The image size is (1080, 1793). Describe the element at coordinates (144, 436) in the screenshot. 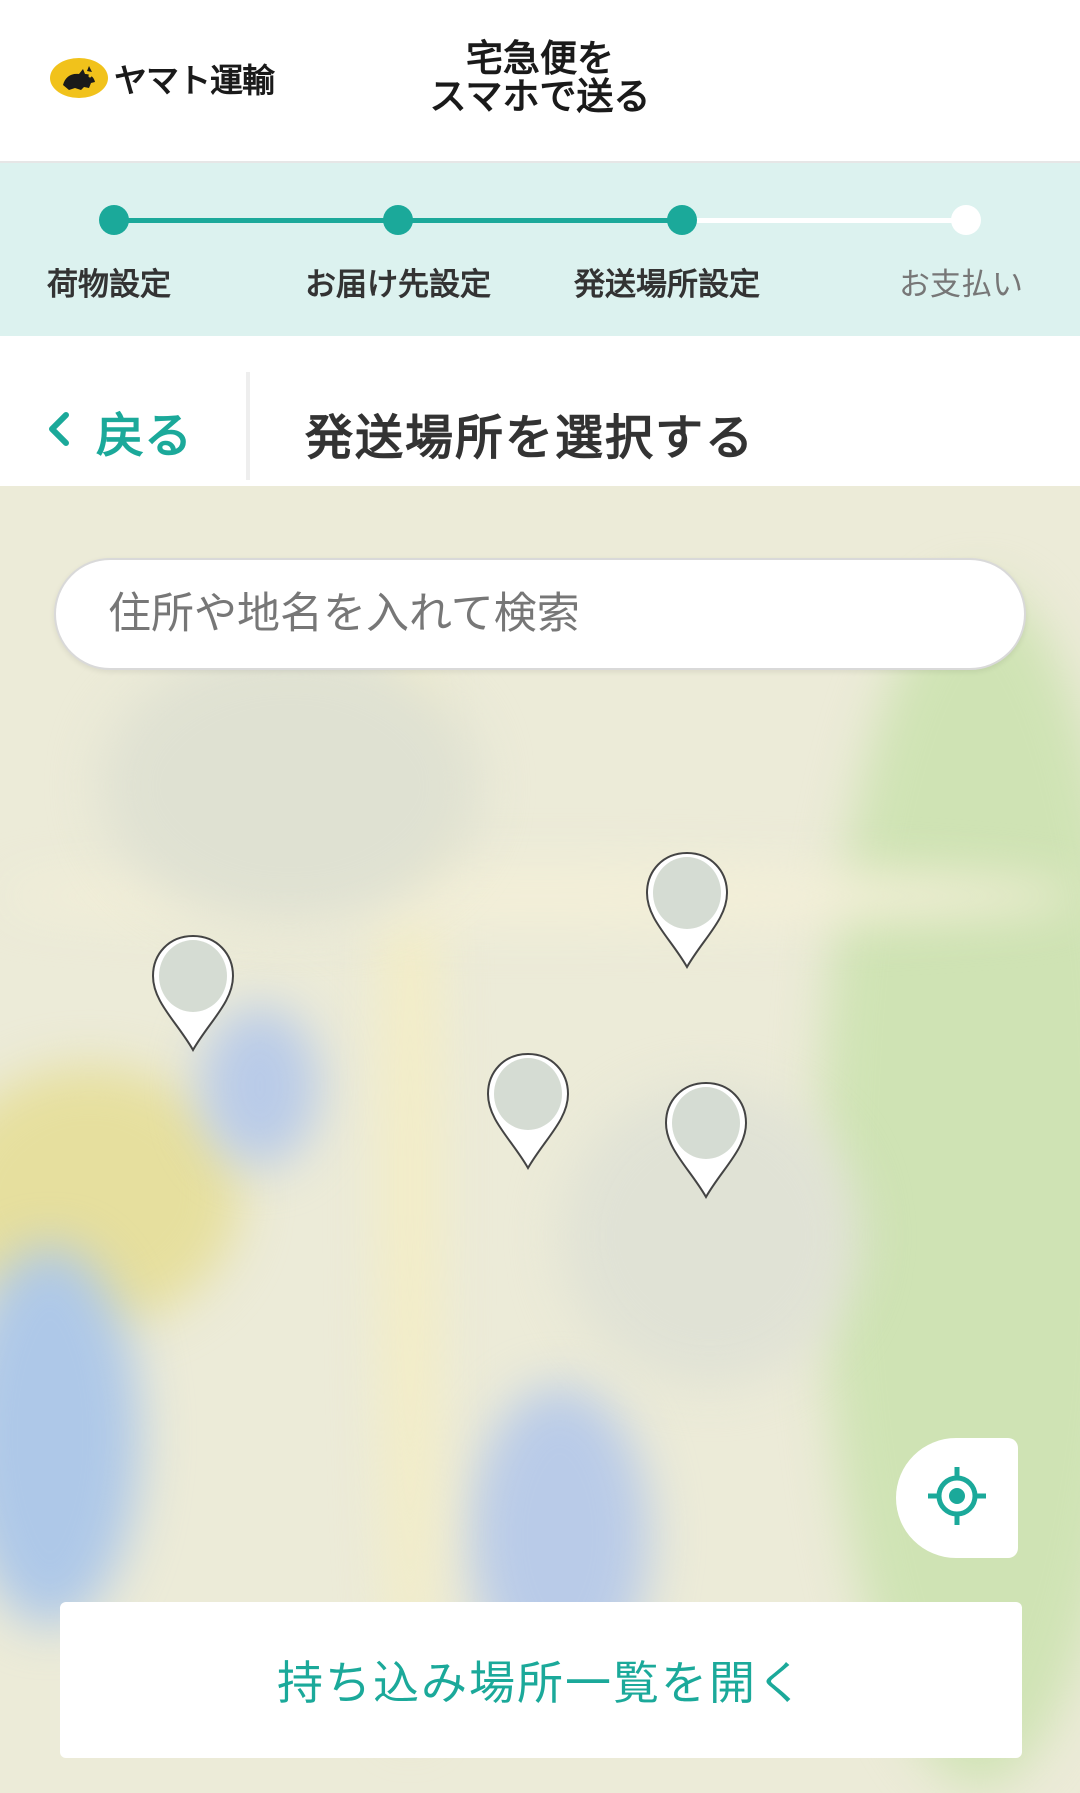

I see `back-label: 戻る` at that location.